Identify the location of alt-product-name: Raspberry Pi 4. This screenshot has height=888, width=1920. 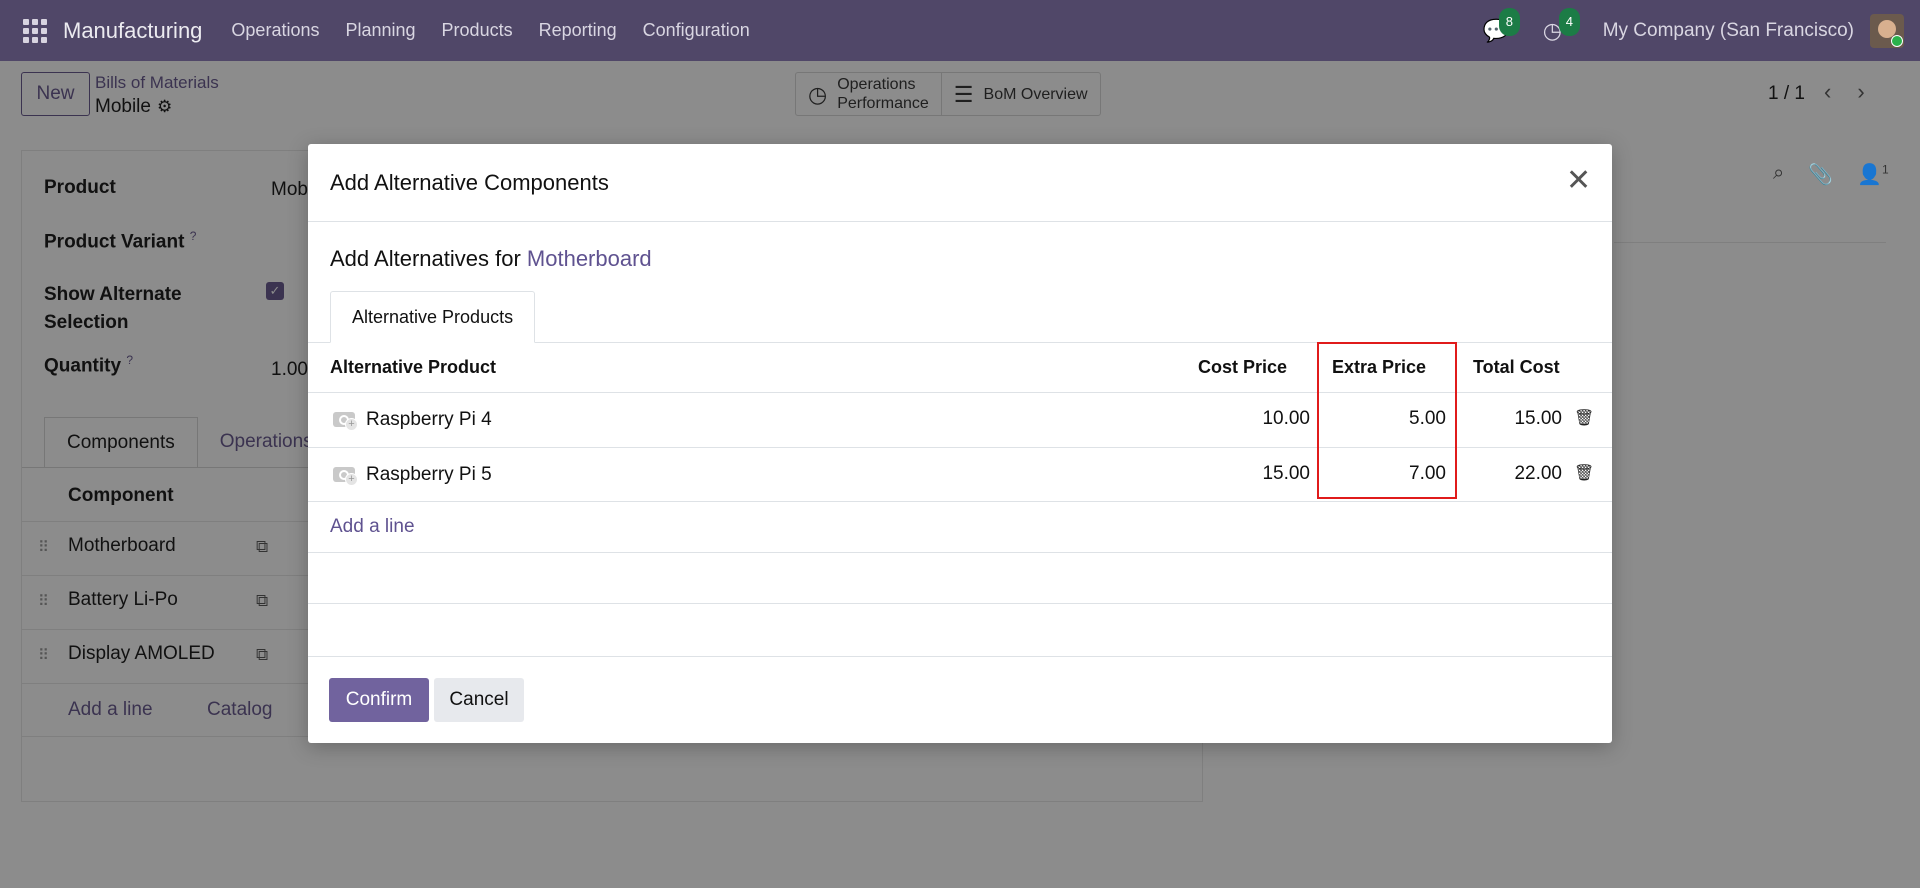
(429, 420).